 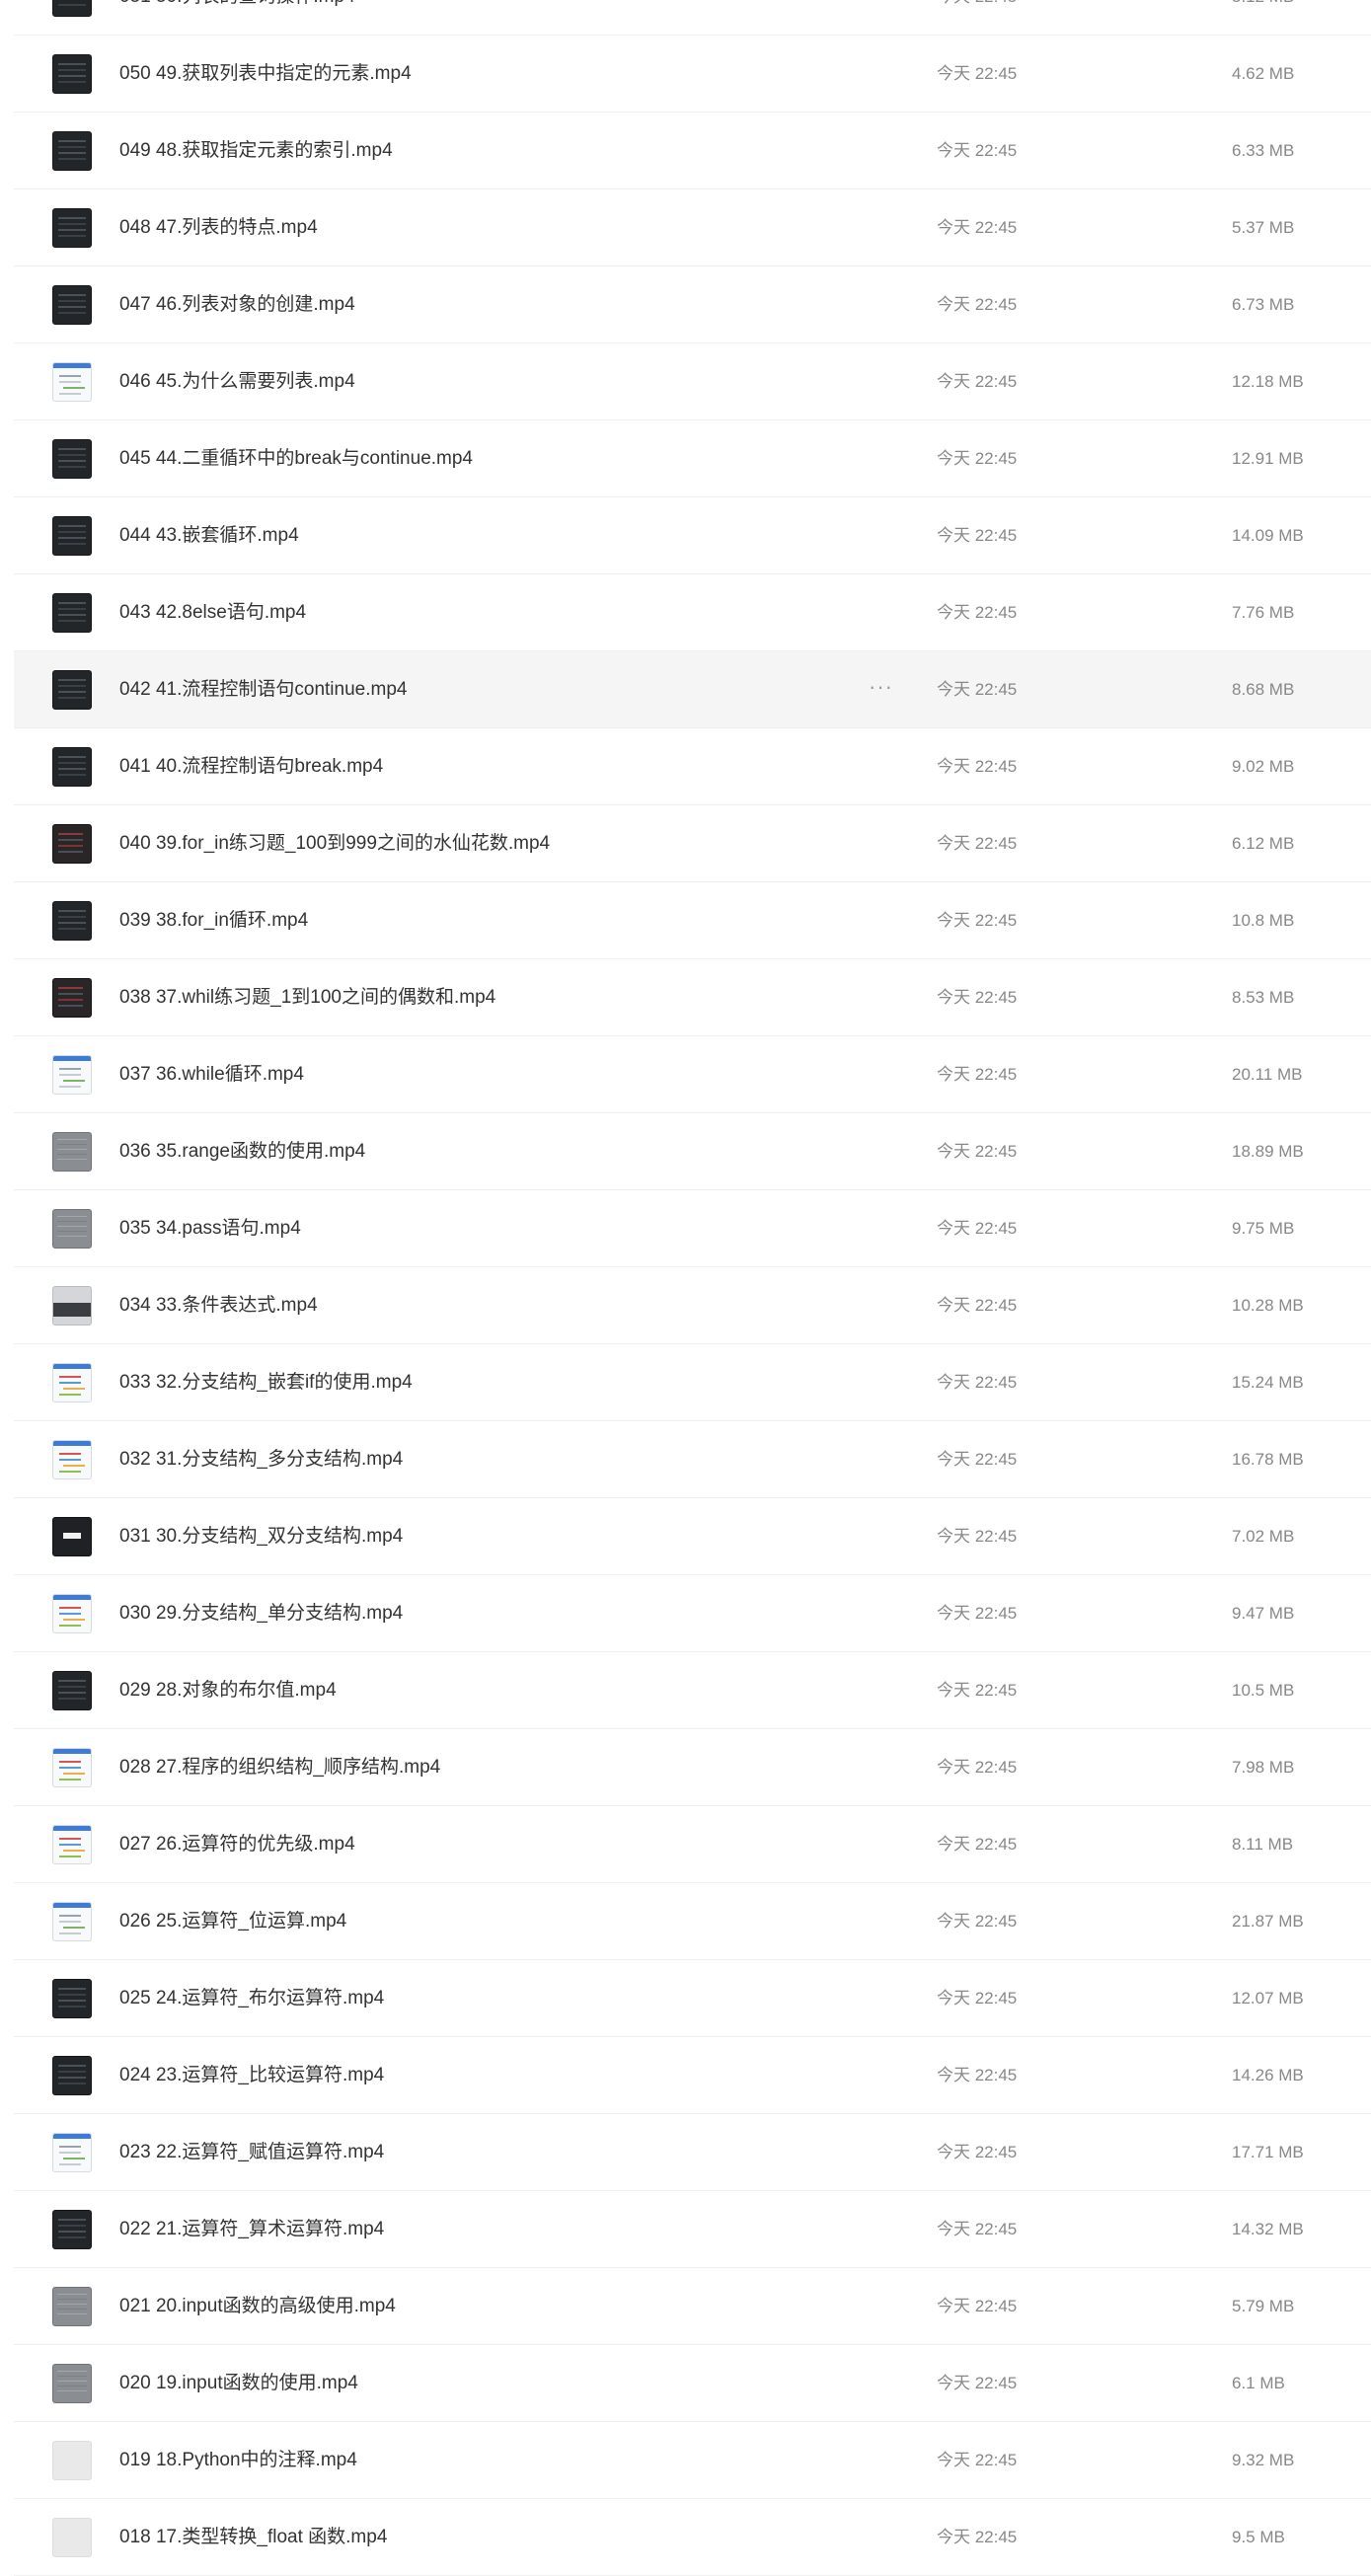 What do you see at coordinates (212, 612) in the screenshot?
I see `file-name: 043 42.8else语句.mp4` at bounding box center [212, 612].